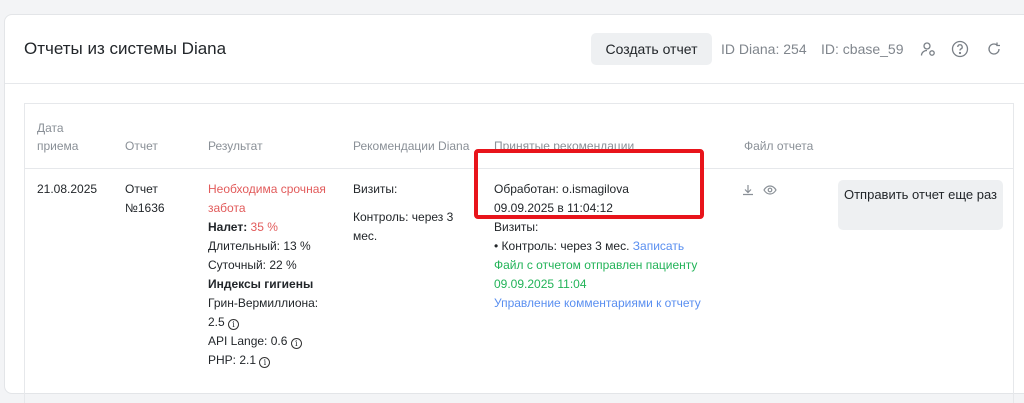 This screenshot has height=403, width=1024. I want to click on col-result: Результат, so click(235, 146).